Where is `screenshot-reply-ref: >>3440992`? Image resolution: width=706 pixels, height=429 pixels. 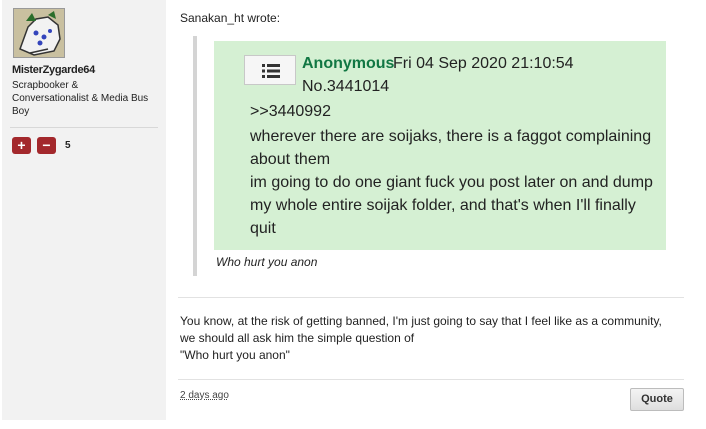 screenshot-reply-ref: >>3440992 is located at coordinates (290, 111).